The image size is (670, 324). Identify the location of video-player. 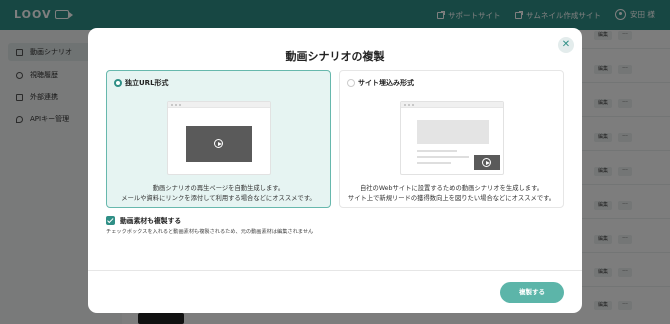
(219, 144).